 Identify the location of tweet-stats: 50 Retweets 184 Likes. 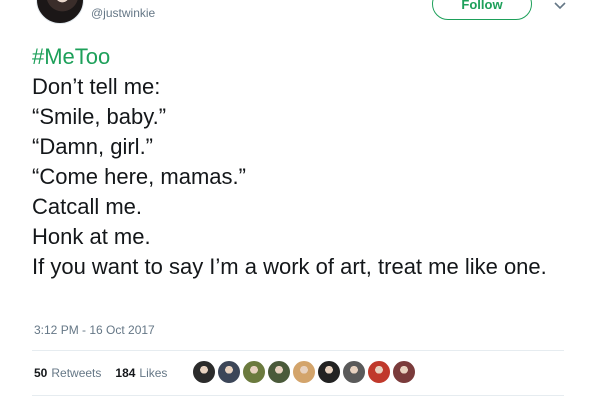
(100, 373).